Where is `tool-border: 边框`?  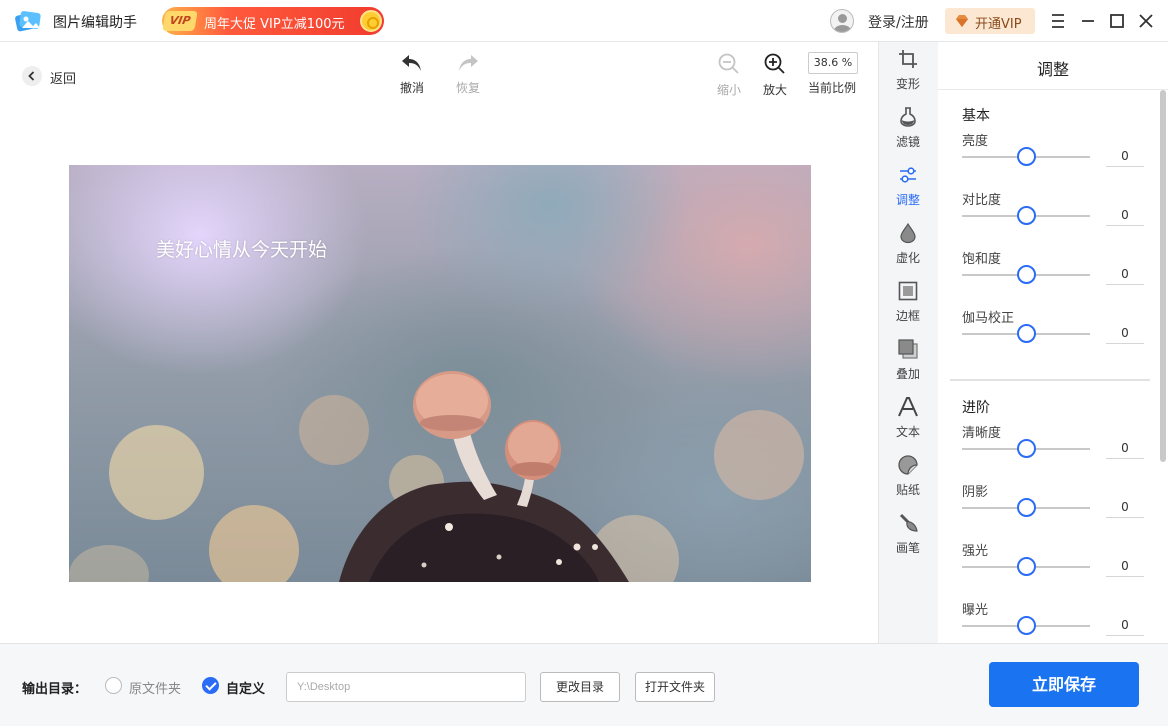 tool-border: 边框 is located at coordinates (908, 305).